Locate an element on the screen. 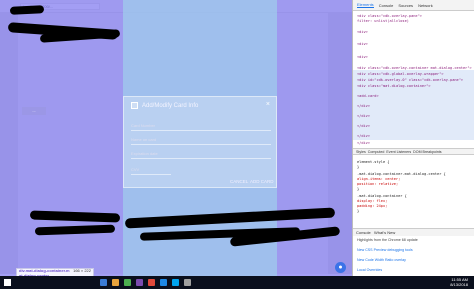  tab-computed: Computed is located at coordinates (376, 152).